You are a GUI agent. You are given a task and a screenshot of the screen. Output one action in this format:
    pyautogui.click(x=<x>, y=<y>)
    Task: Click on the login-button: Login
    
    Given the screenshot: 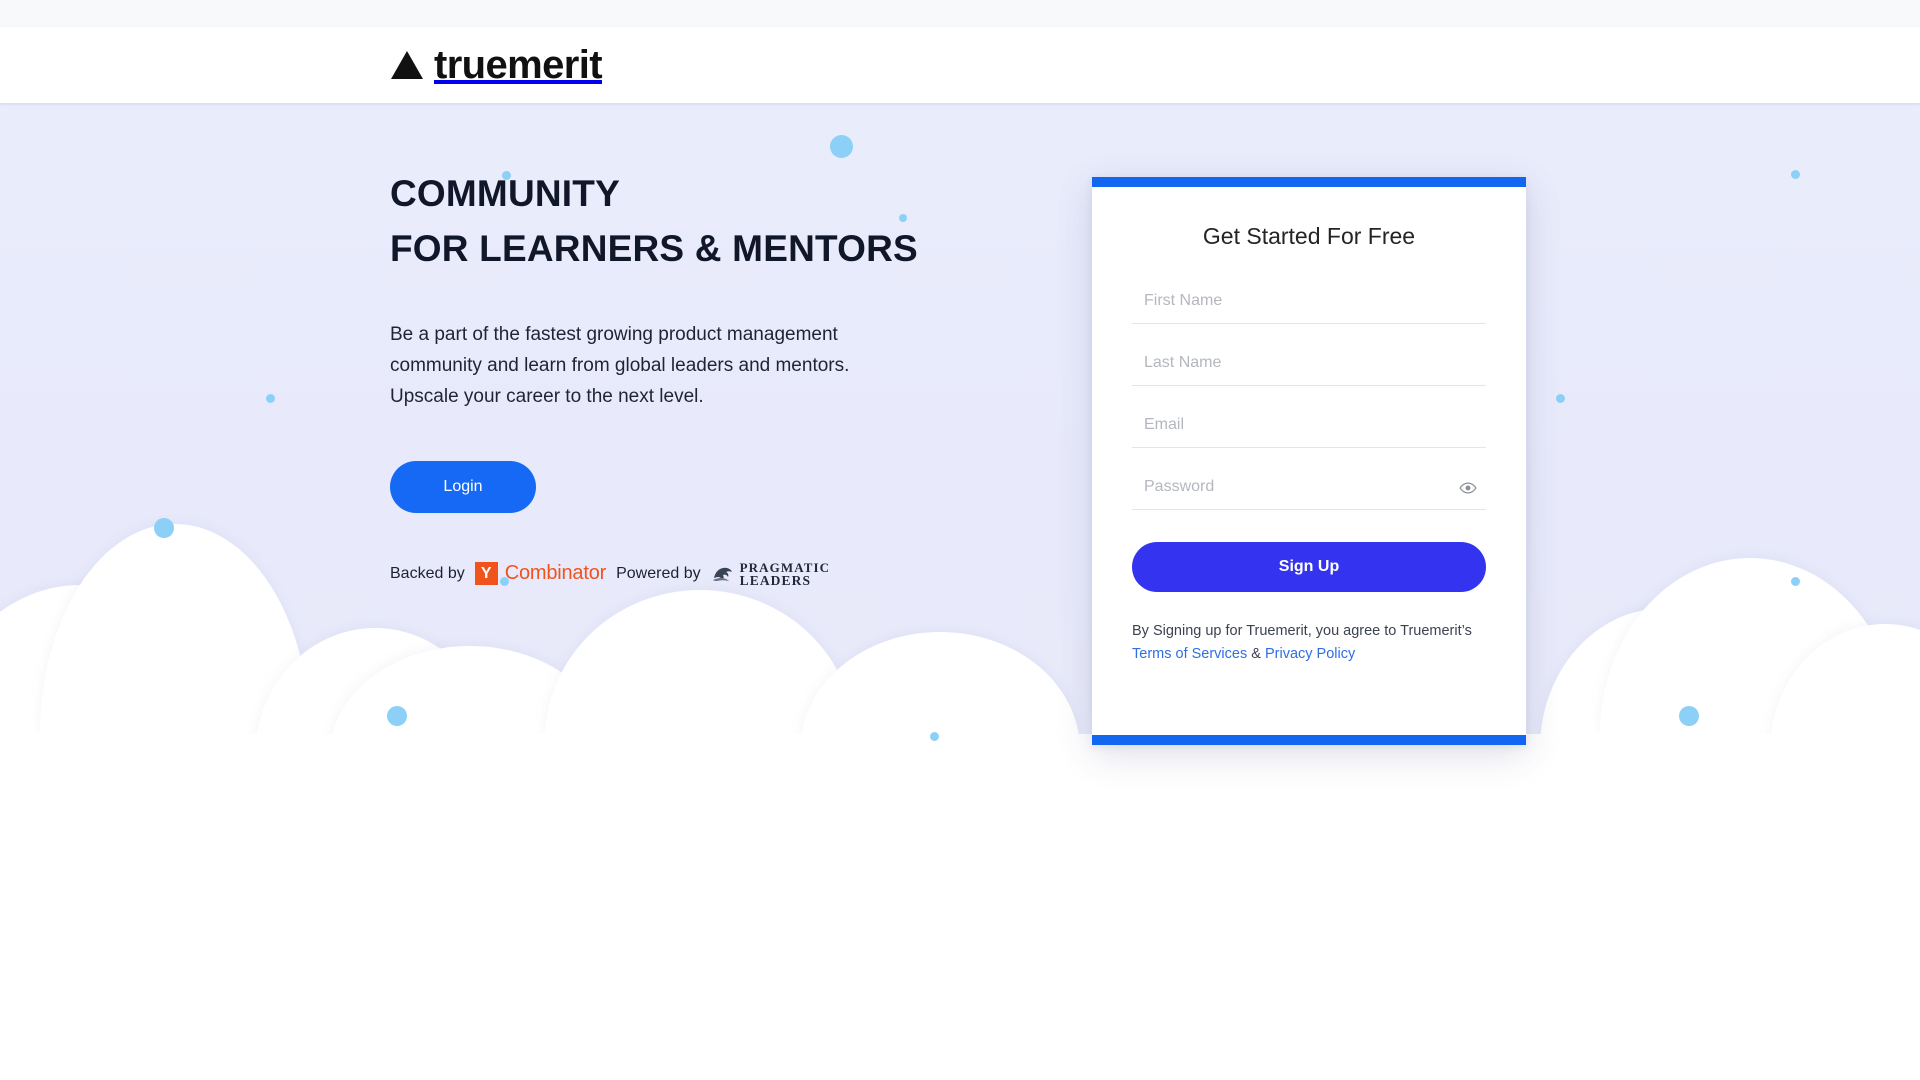 What is the action you would take?
    pyautogui.click(x=463, y=486)
    